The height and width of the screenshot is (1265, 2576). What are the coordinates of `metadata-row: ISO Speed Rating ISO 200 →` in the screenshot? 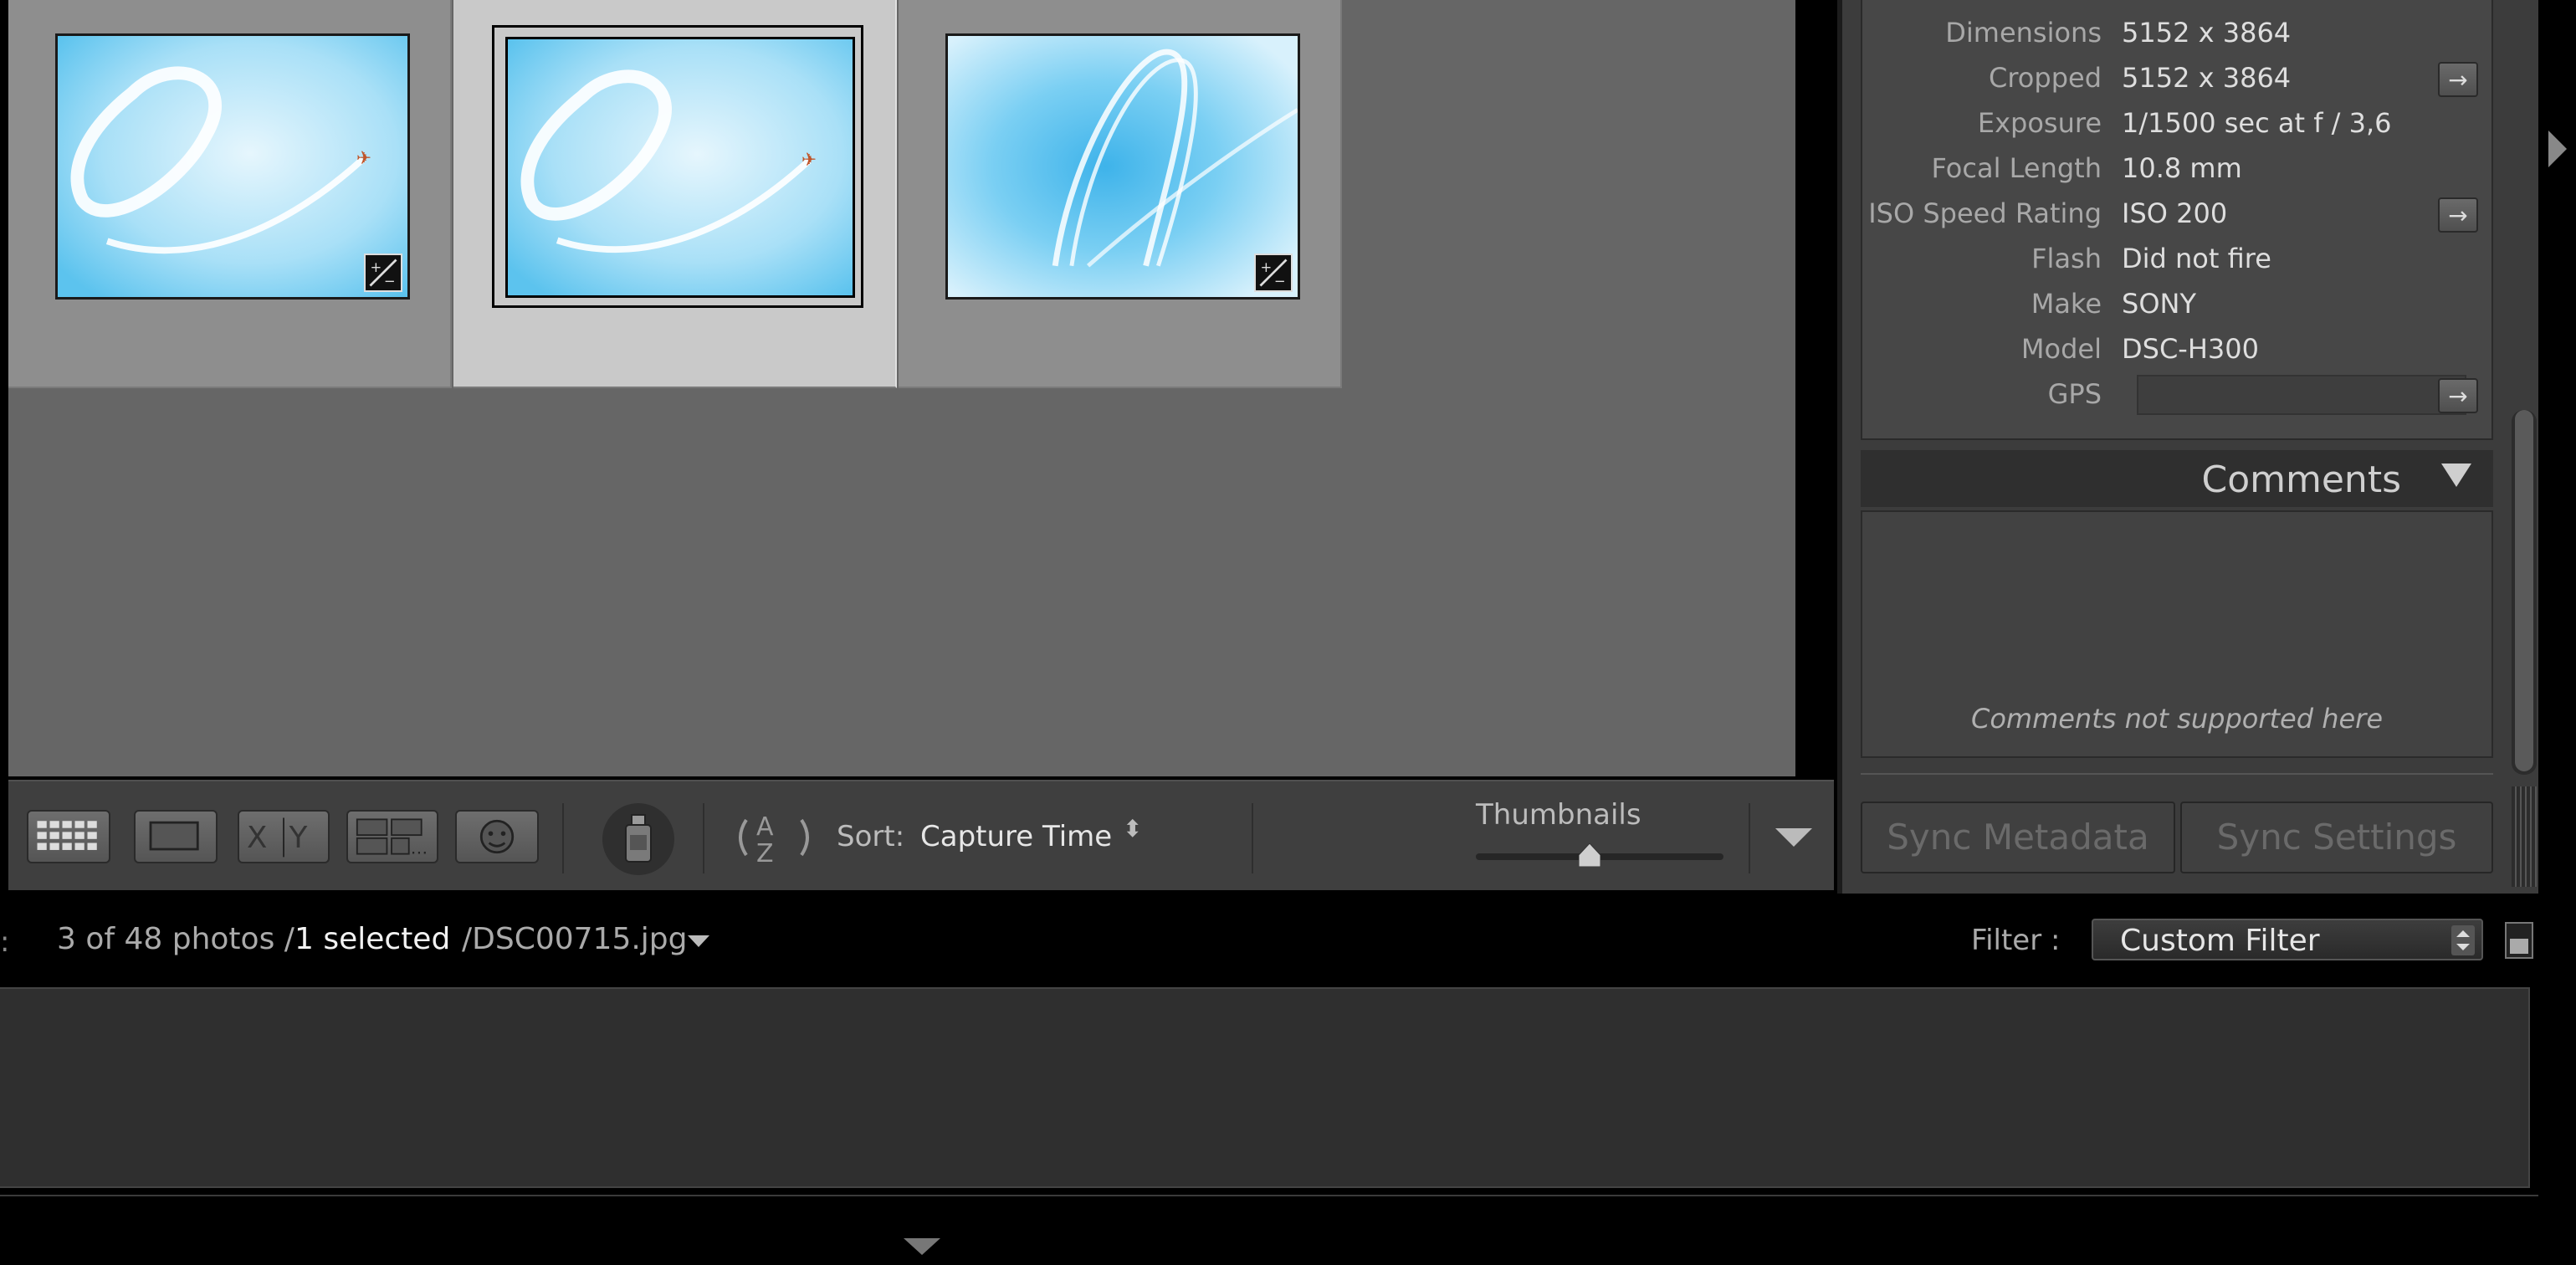 It's located at (2178, 216).